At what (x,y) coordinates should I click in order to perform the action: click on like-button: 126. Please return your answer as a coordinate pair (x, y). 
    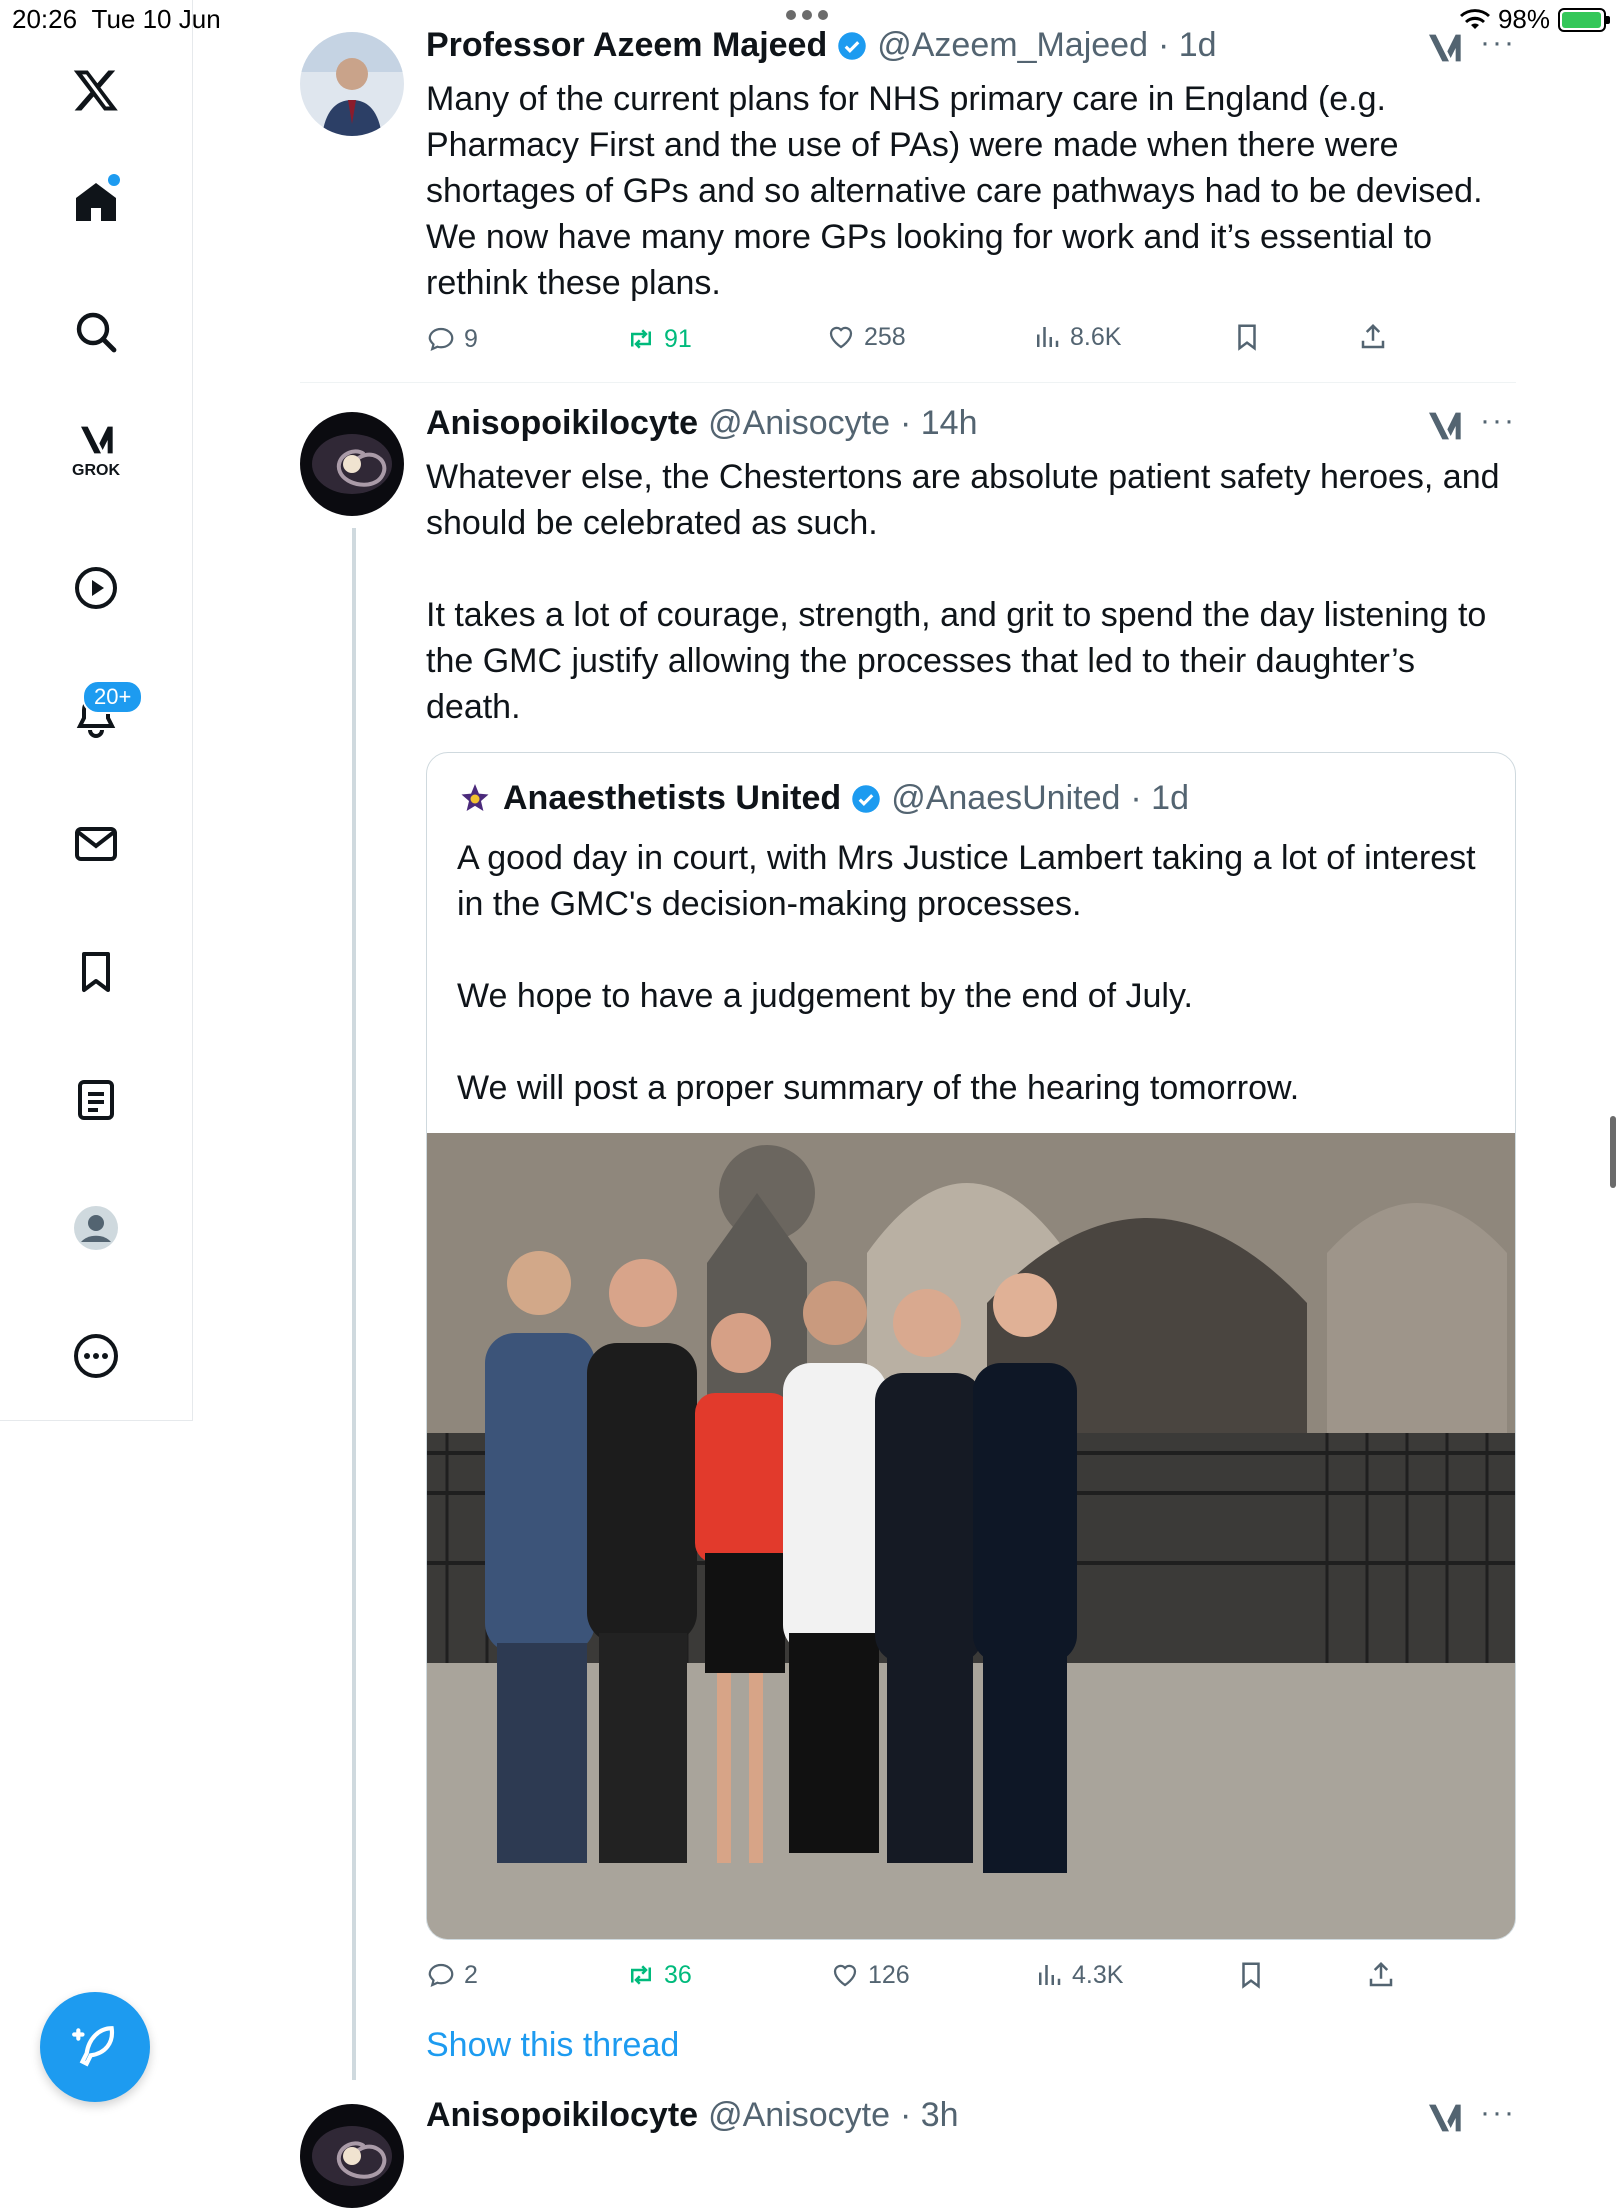
    Looking at the image, I should click on (870, 1975).